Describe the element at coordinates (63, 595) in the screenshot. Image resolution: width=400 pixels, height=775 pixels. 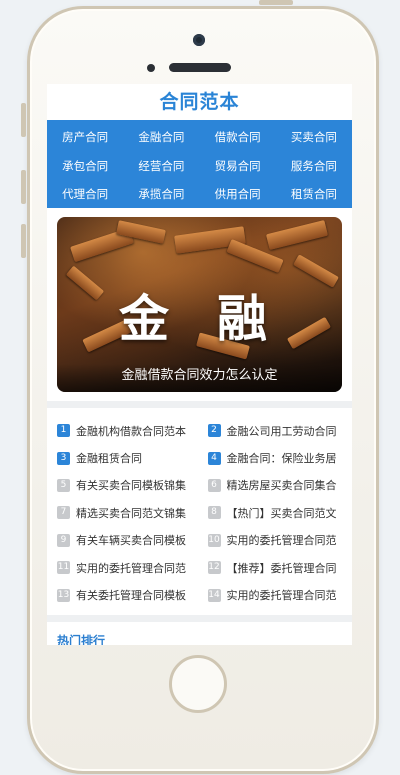
I see `rank-badge: 13` at that location.